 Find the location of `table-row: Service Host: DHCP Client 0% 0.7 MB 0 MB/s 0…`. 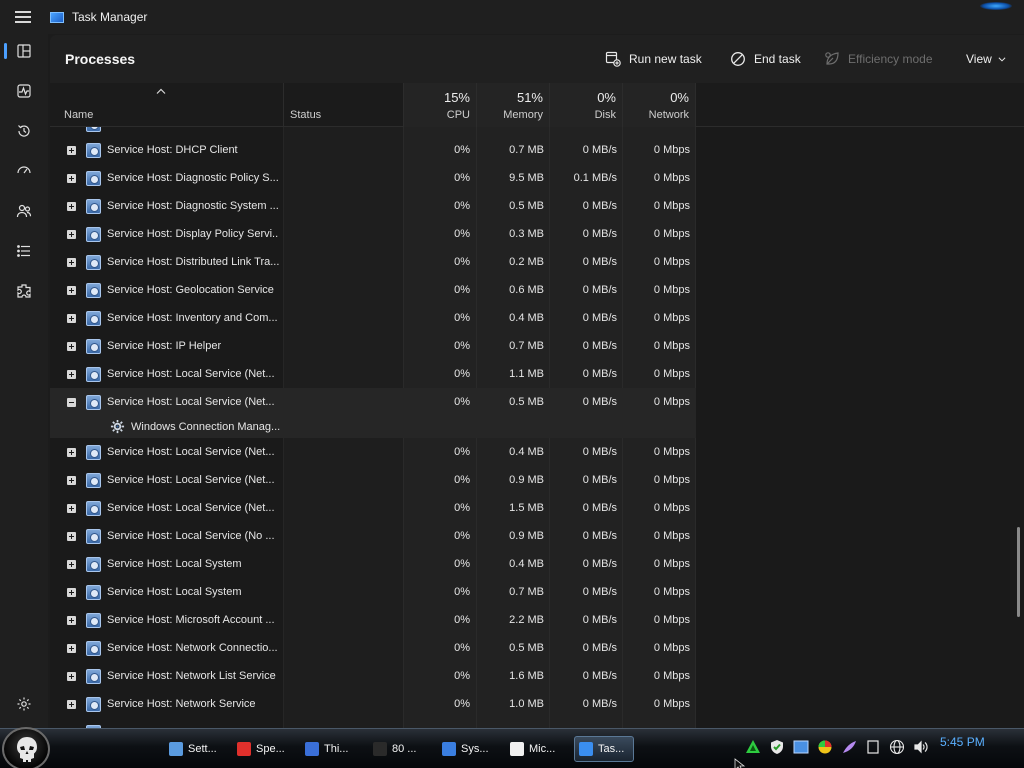

table-row: Service Host: DHCP Client 0% 0.7 MB 0 MB/s 0… is located at coordinates (373, 150).